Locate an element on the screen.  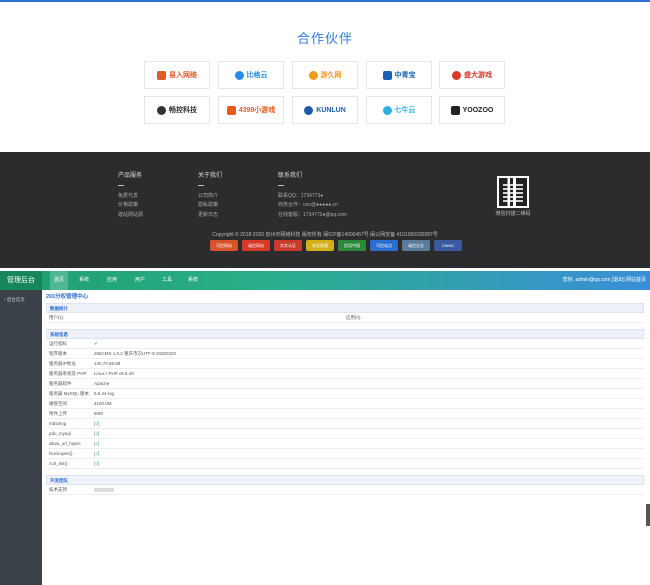
footer-link: 建站网站源 is located at coordinates (130, 216).